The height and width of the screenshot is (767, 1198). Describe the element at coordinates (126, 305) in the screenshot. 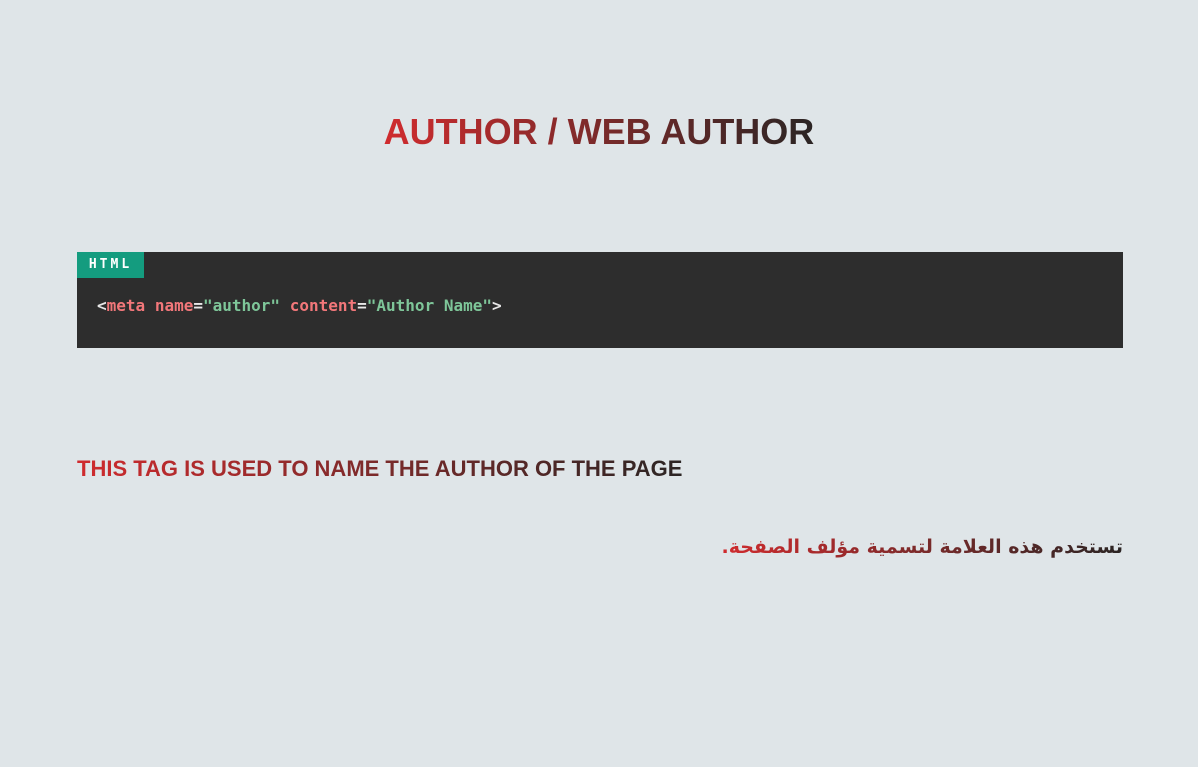

I see `code-token-tag: meta` at that location.